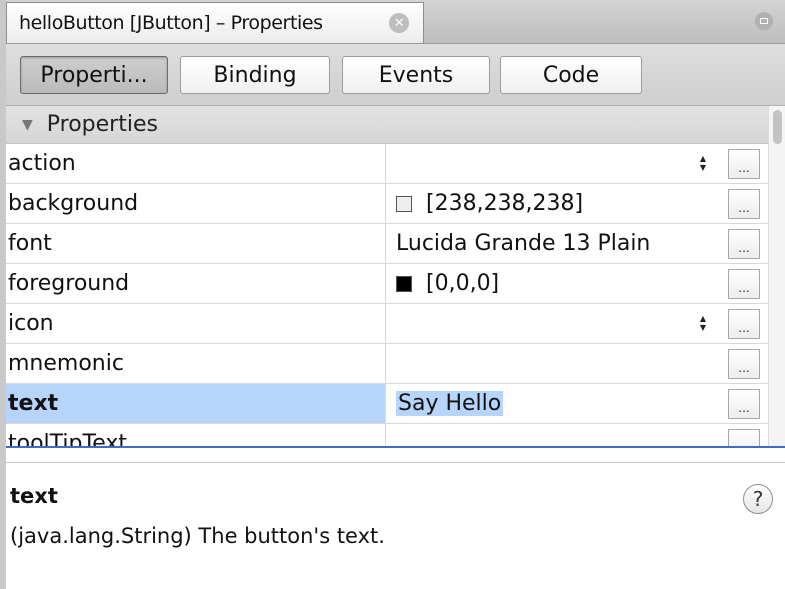 This screenshot has width=785, height=589. I want to click on description-title: text, so click(34, 496).